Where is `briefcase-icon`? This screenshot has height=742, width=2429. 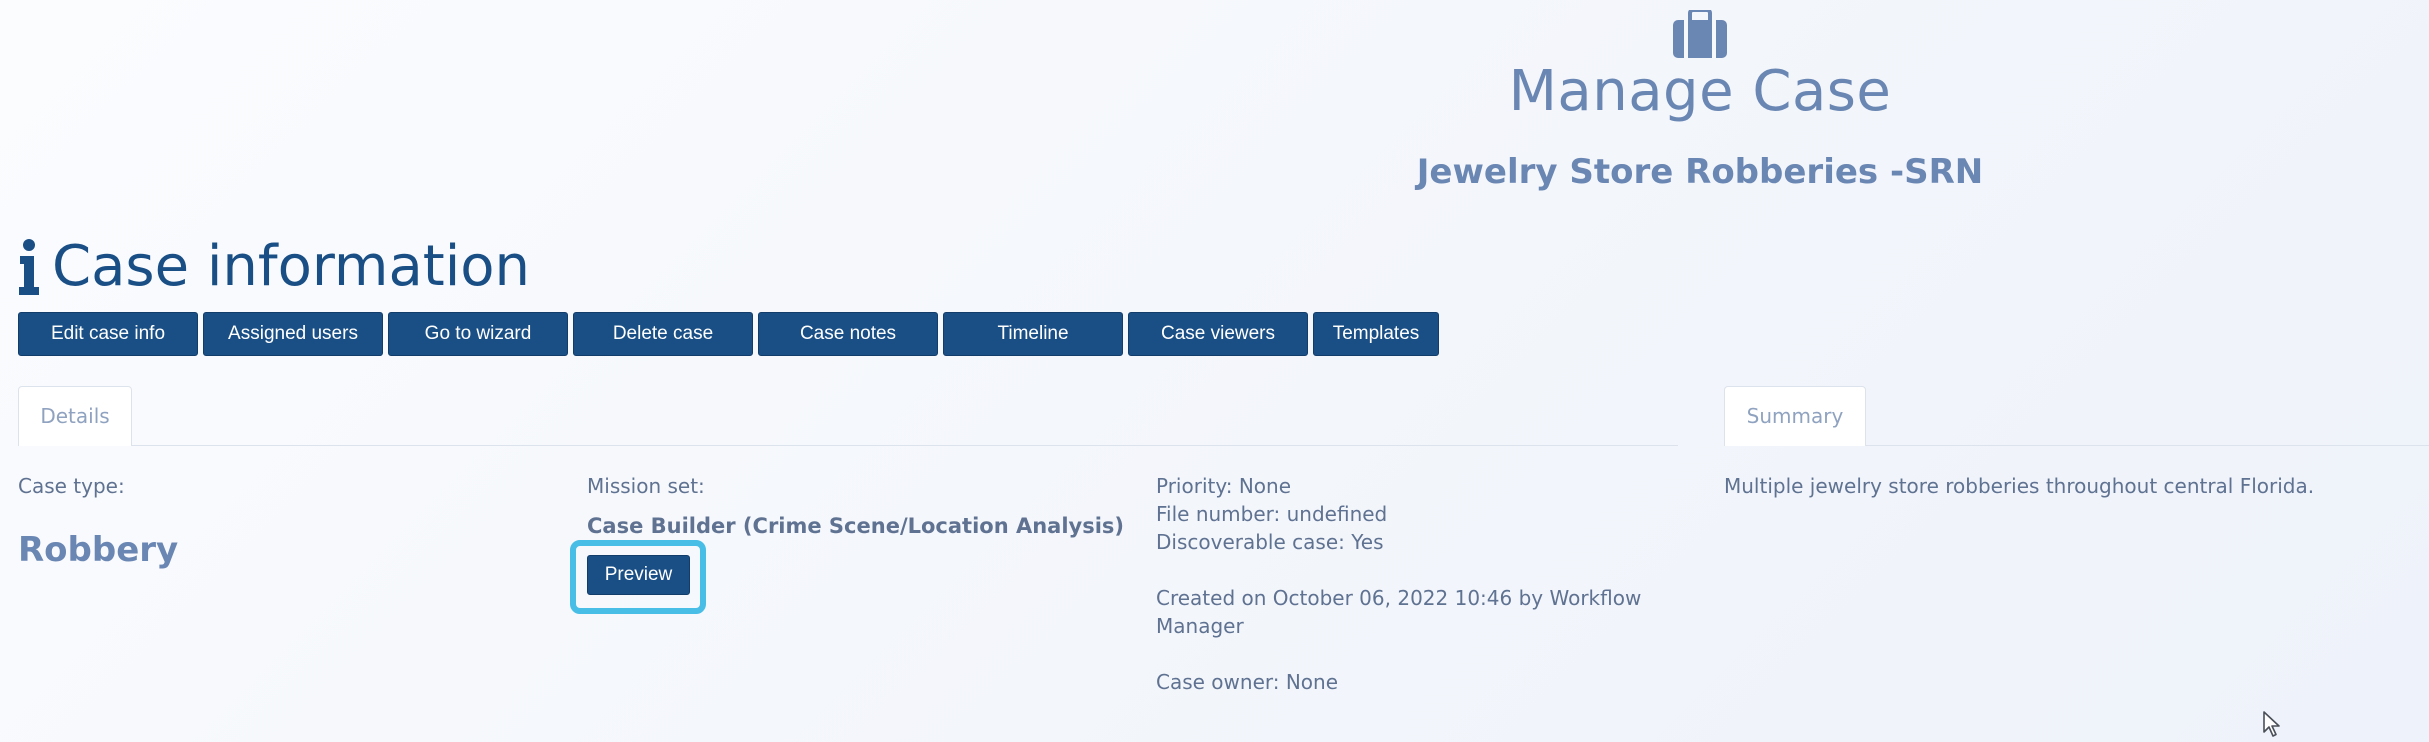 briefcase-icon is located at coordinates (1700, 34).